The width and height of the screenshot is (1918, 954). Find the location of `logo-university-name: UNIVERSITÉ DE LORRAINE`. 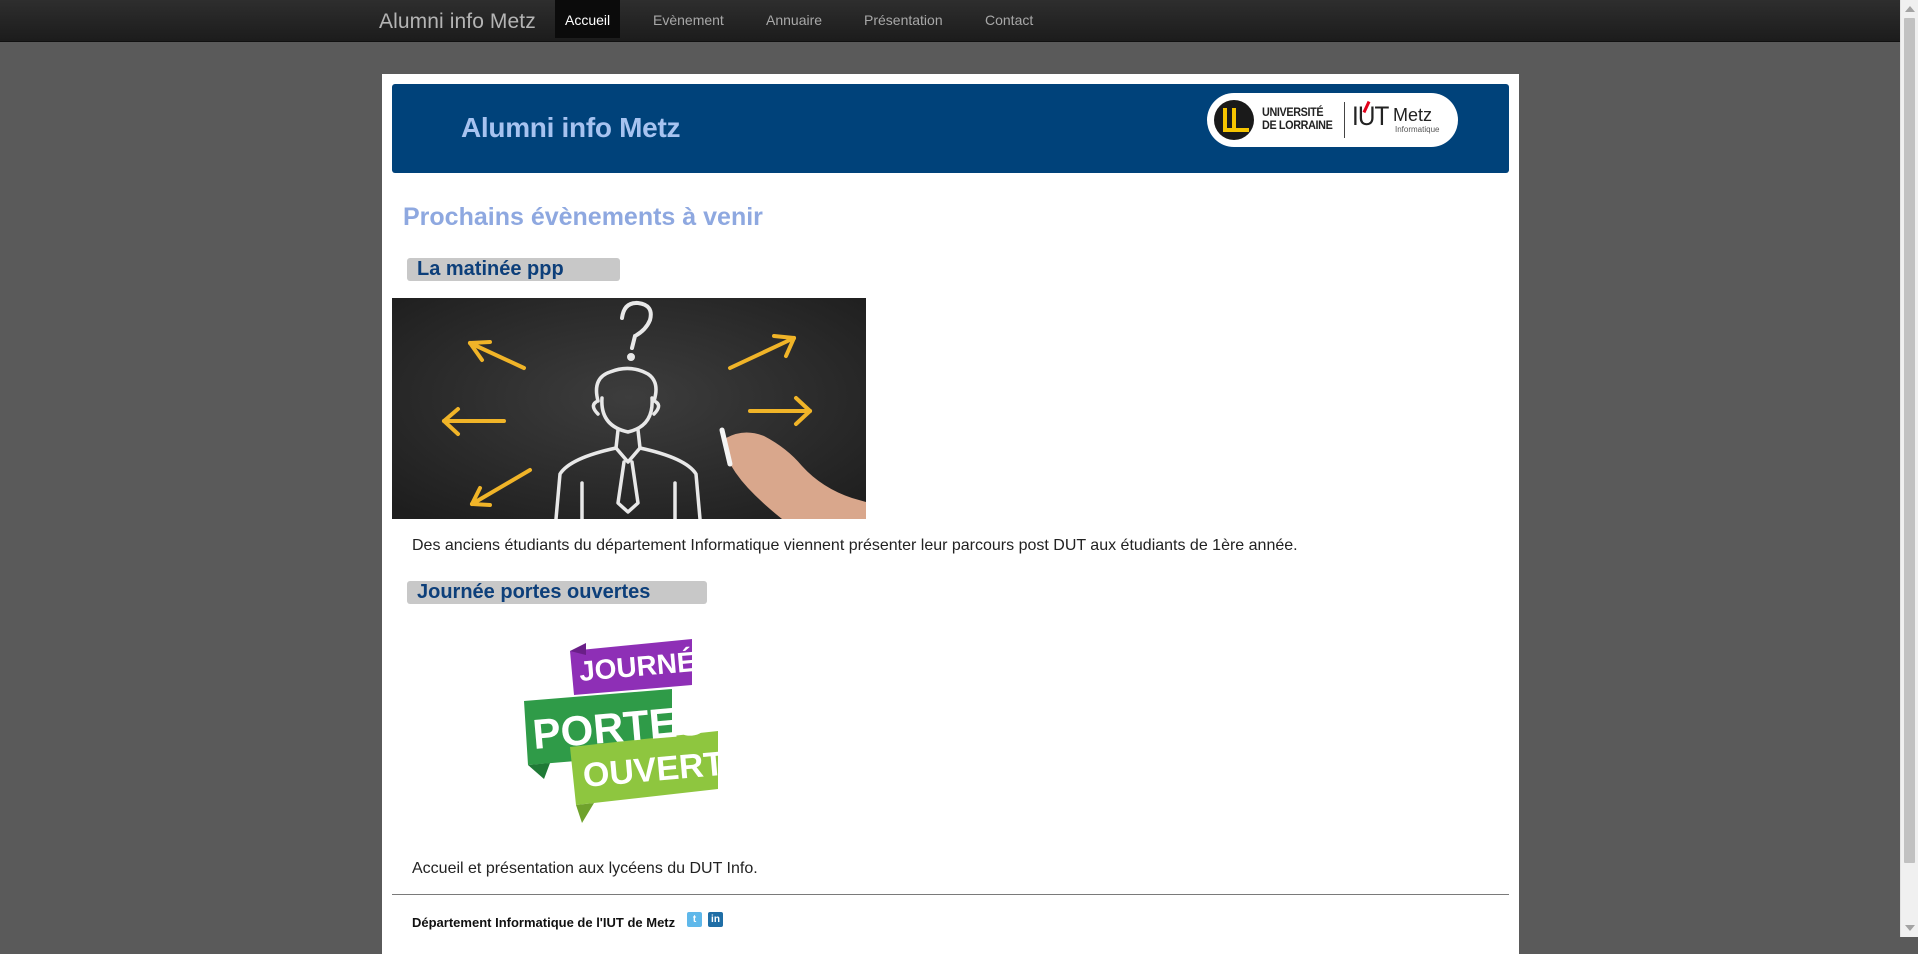

logo-university-name: UNIVERSITÉ DE LORRAINE is located at coordinates (1297, 118).